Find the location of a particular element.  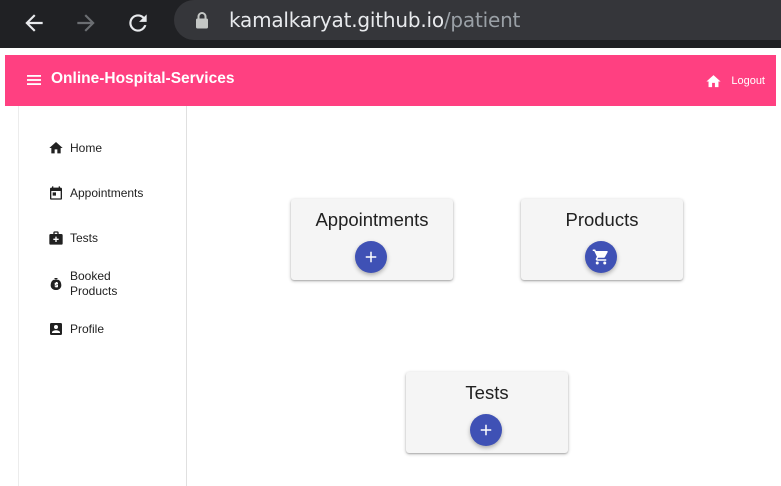

add-test-button is located at coordinates (486, 430).